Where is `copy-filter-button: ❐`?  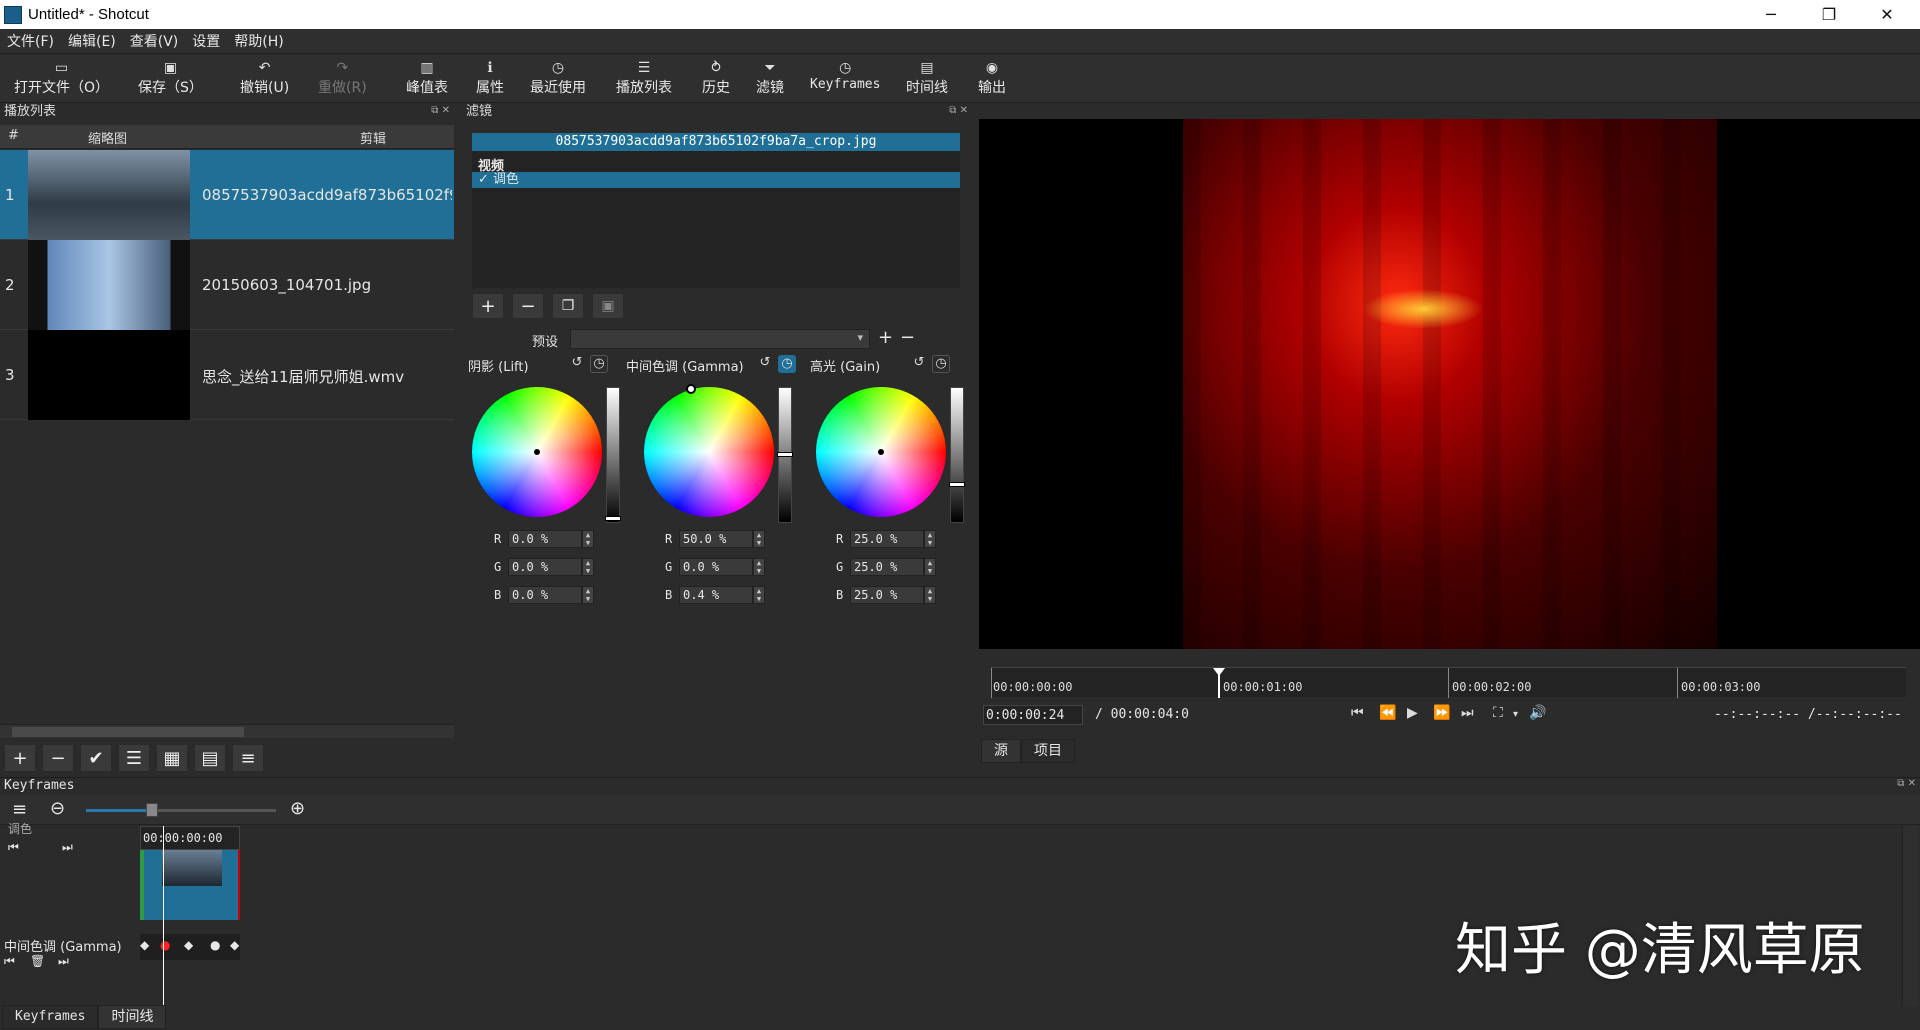 copy-filter-button: ❐ is located at coordinates (568, 306).